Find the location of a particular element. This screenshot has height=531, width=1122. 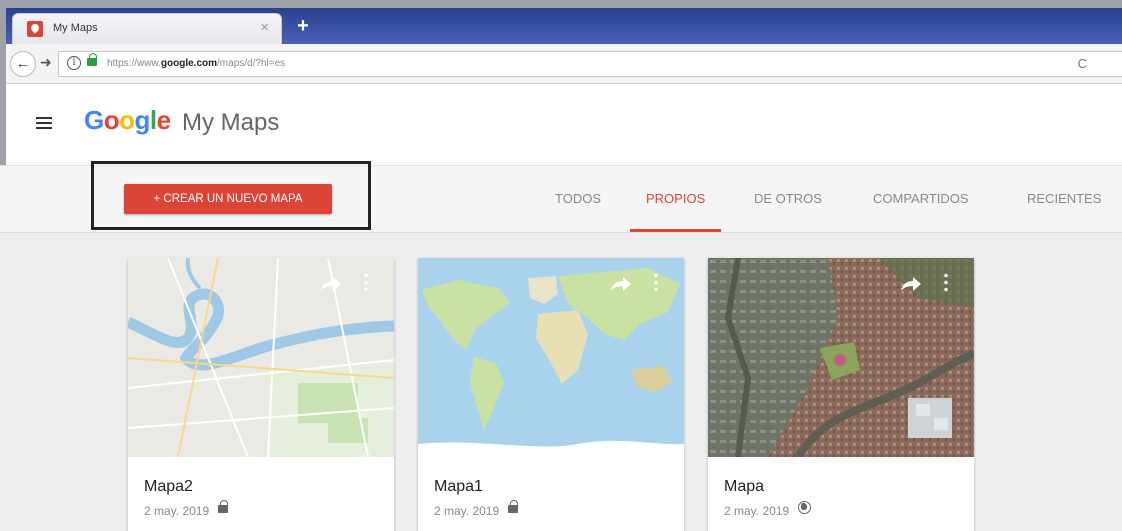

google-logo: Google is located at coordinates (127, 120).